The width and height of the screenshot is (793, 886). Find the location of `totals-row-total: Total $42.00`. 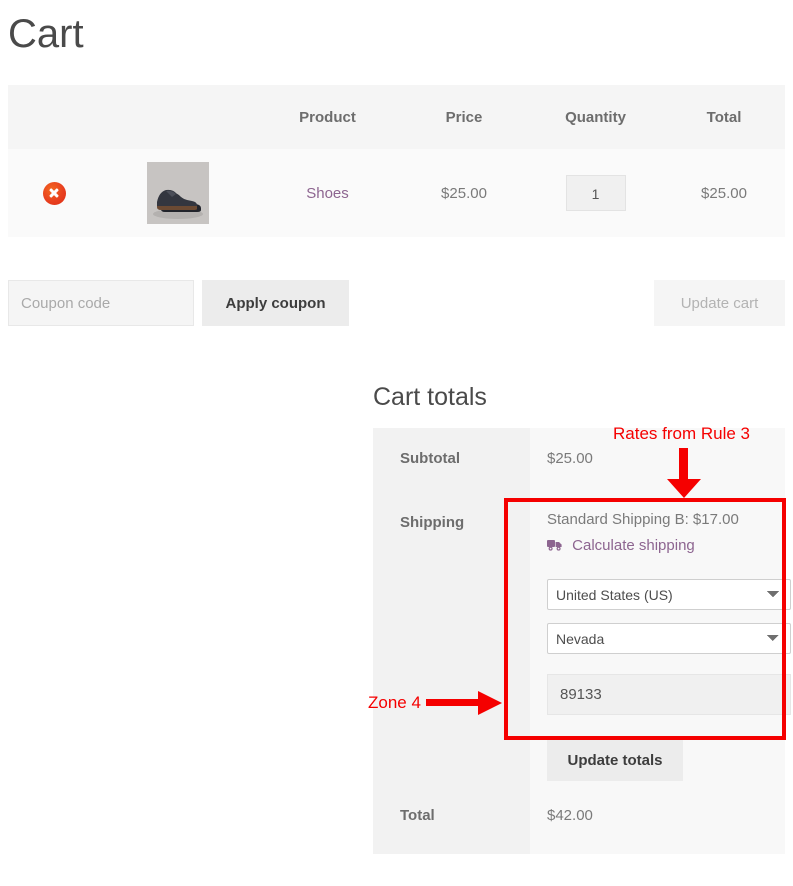

totals-row-total: Total $42.00 is located at coordinates (579, 817).